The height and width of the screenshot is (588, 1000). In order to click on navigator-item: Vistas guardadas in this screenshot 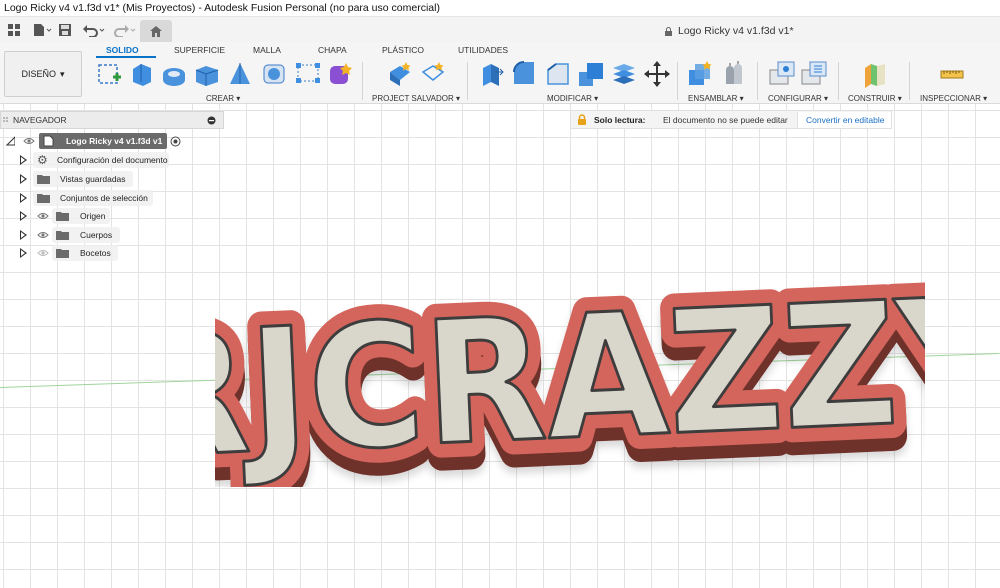, I will do `click(110, 179)`.